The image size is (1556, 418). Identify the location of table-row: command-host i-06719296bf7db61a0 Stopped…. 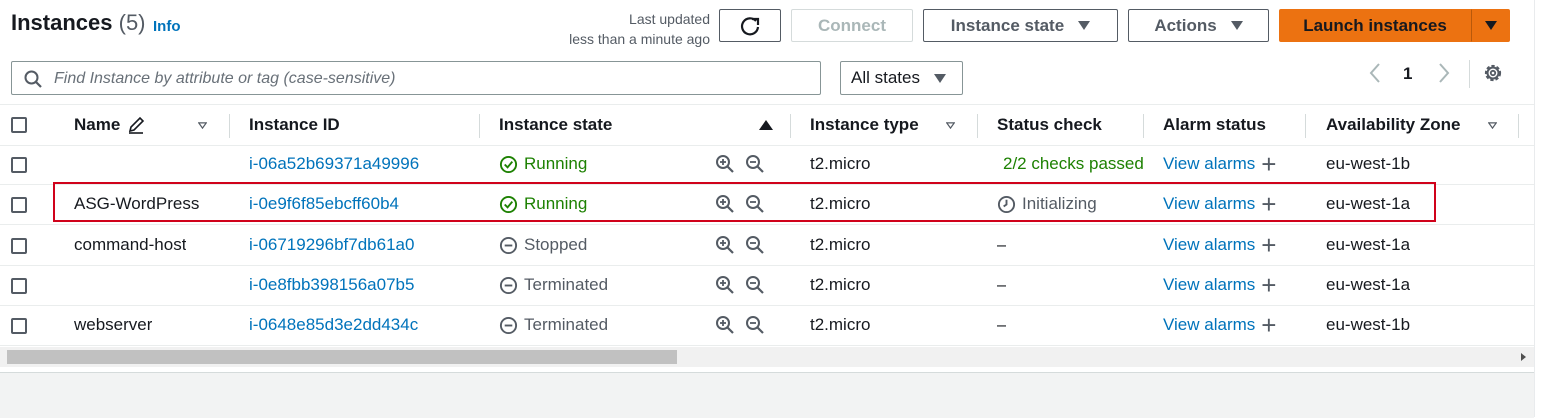
(767, 245).